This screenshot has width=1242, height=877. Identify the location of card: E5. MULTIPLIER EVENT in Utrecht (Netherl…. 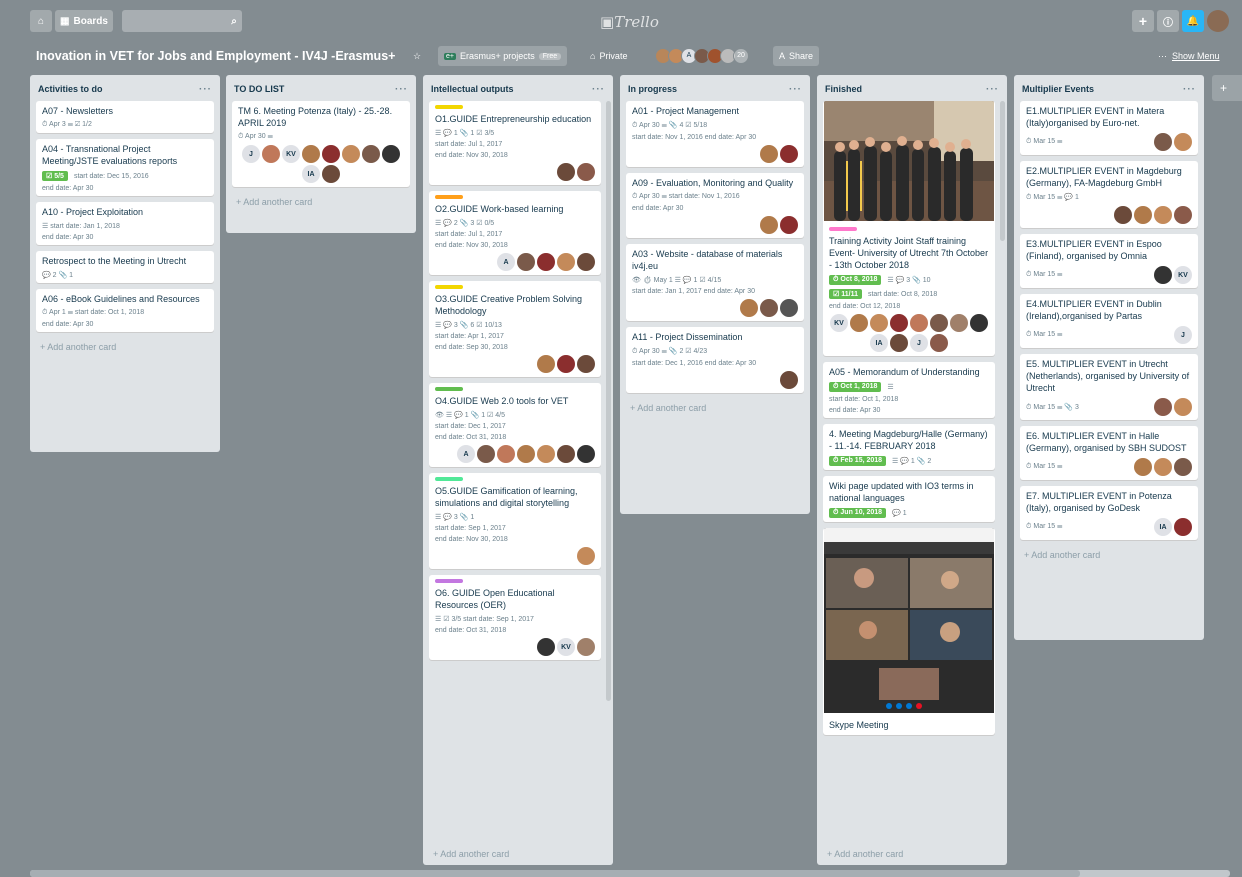
(1109, 387).